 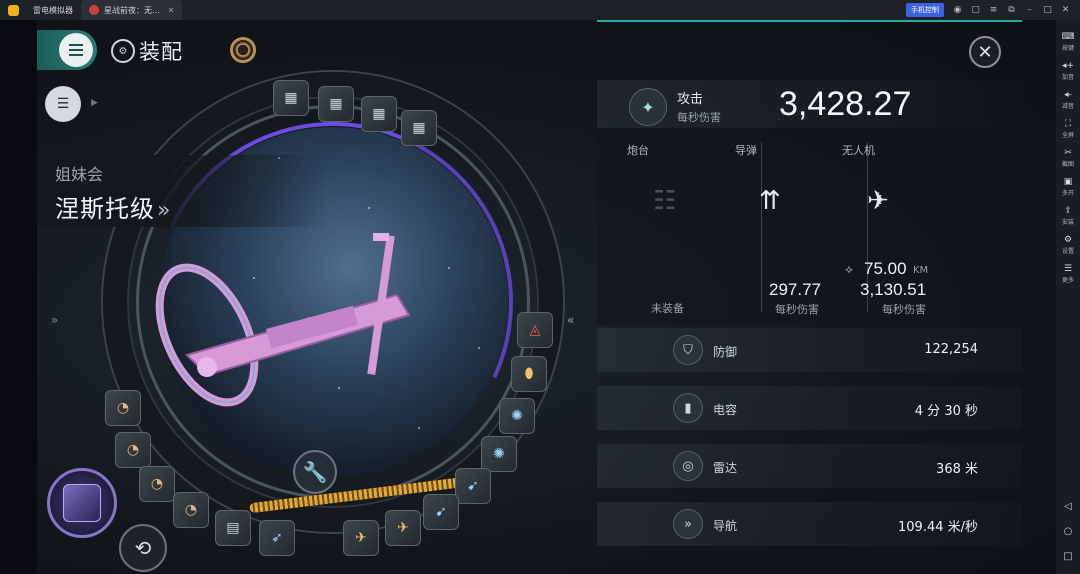 What do you see at coordinates (123, 408) in the screenshot?
I see `low-slot-1: ◔` at bounding box center [123, 408].